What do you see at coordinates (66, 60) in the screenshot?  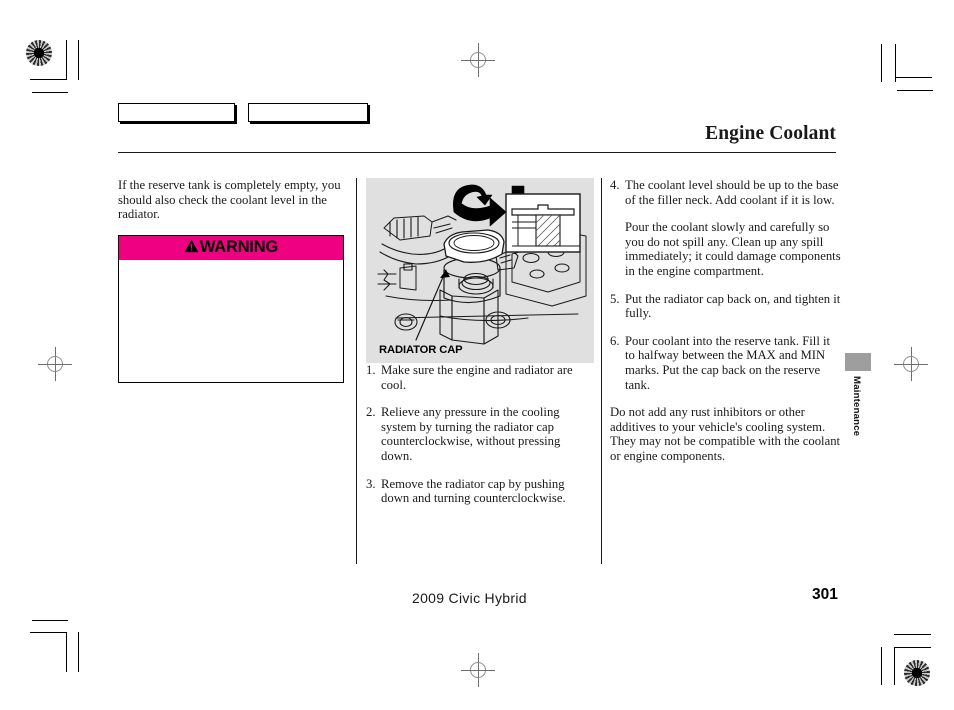 I see `crop-mark-top-left-vertical` at bounding box center [66, 60].